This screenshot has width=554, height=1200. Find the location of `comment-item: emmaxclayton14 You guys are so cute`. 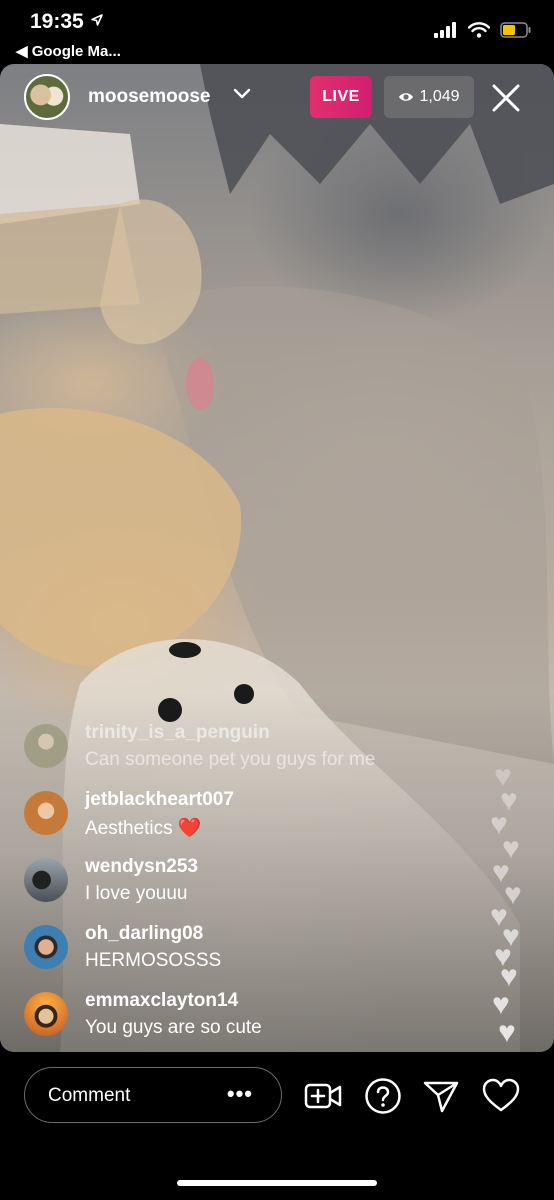

comment-item: emmaxclayton14 You guys are so cute is located at coordinates (244, 1023).